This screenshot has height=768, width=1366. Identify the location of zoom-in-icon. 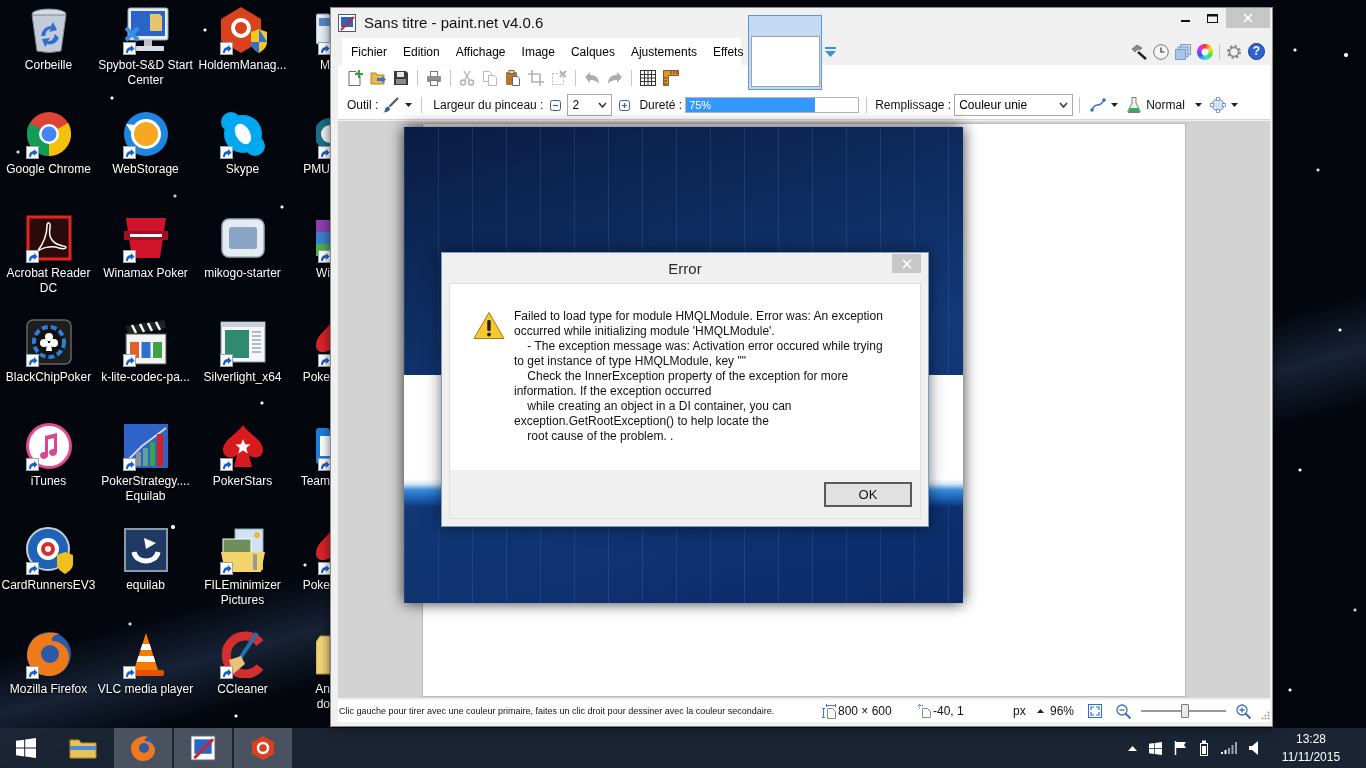
(1243, 711).